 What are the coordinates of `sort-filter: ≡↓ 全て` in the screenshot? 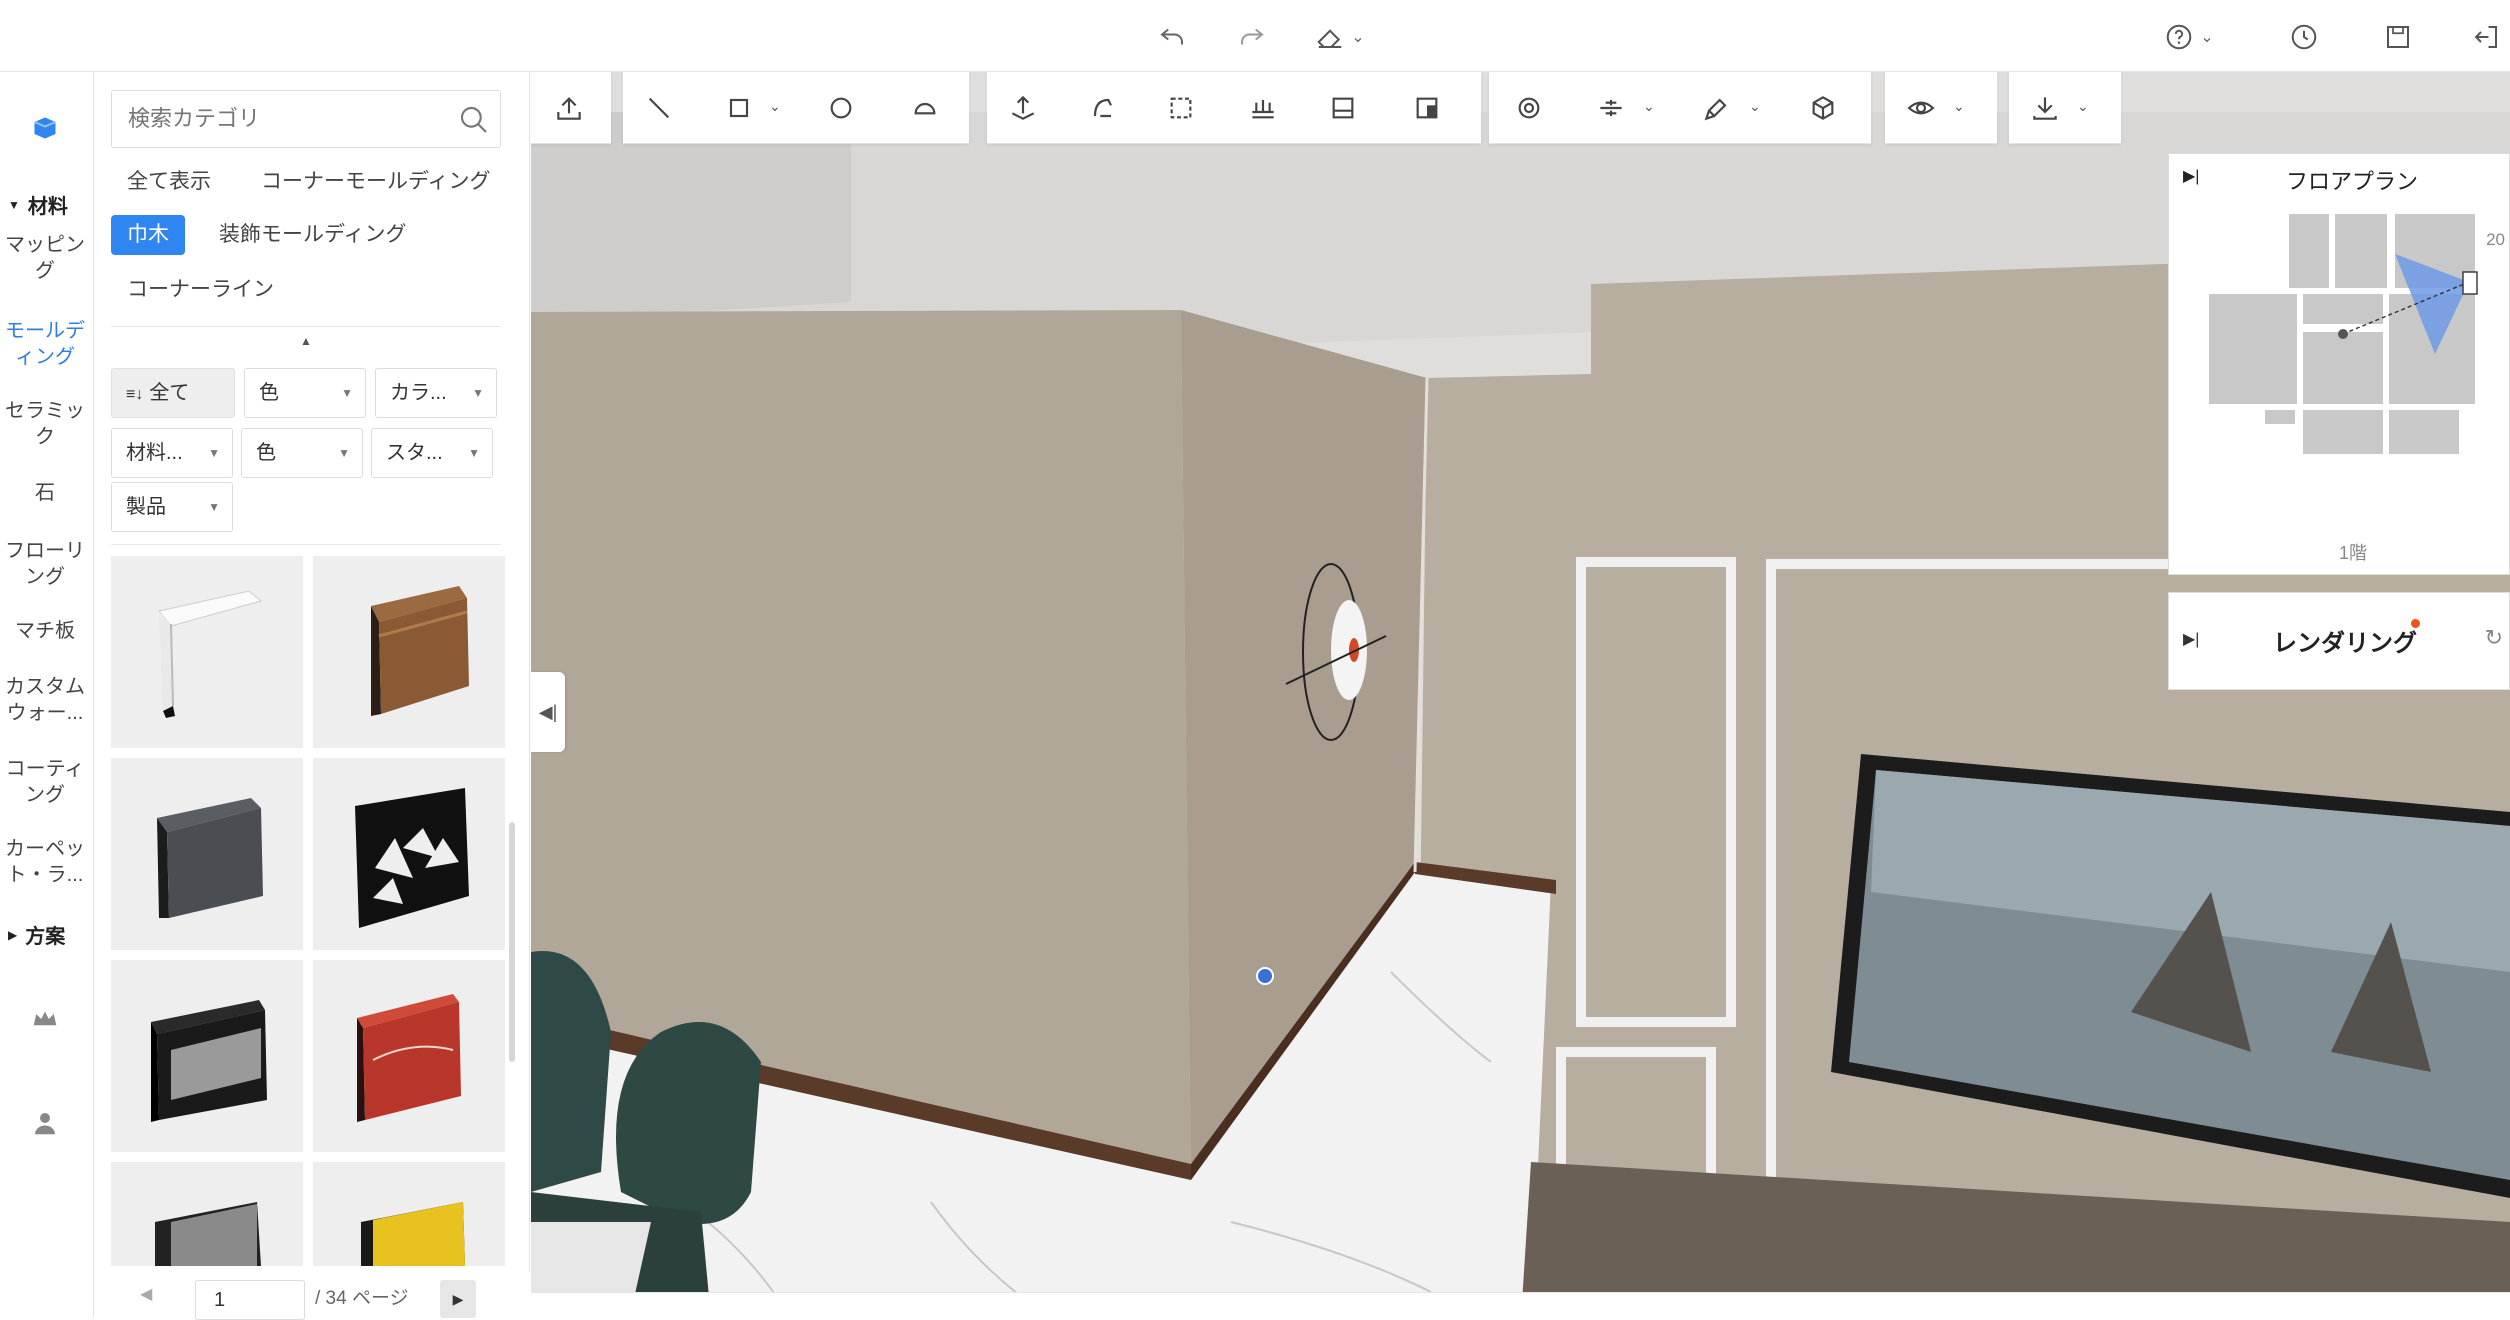 It's located at (173, 393).